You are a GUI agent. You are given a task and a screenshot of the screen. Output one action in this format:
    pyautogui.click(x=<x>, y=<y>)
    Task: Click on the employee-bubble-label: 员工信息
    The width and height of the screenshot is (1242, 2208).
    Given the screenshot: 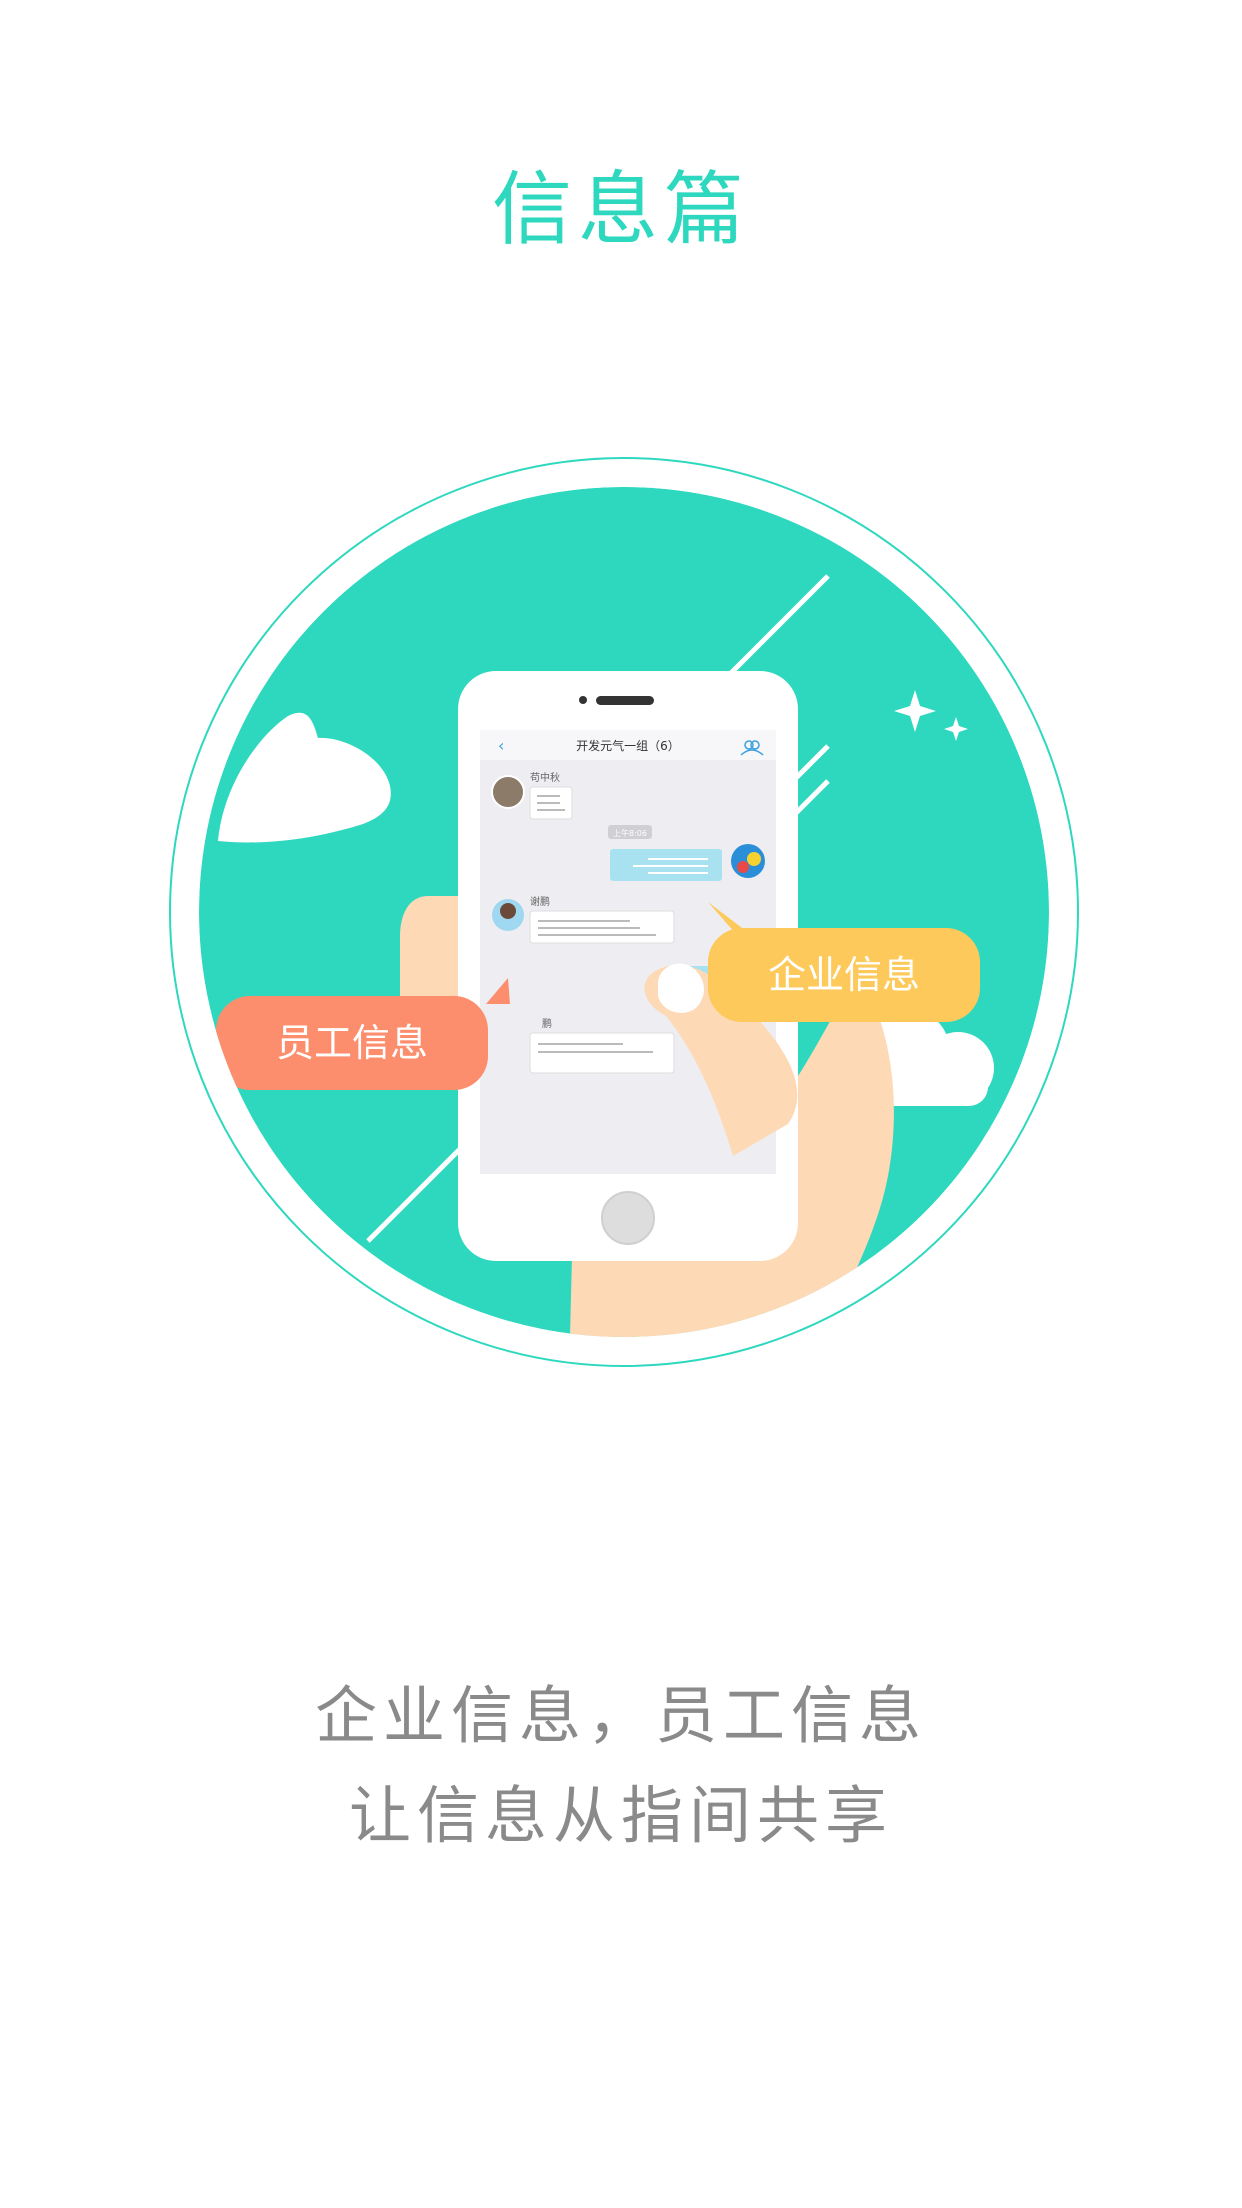 What is the action you would take?
    pyautogui.click(x=352, y=1043)
    